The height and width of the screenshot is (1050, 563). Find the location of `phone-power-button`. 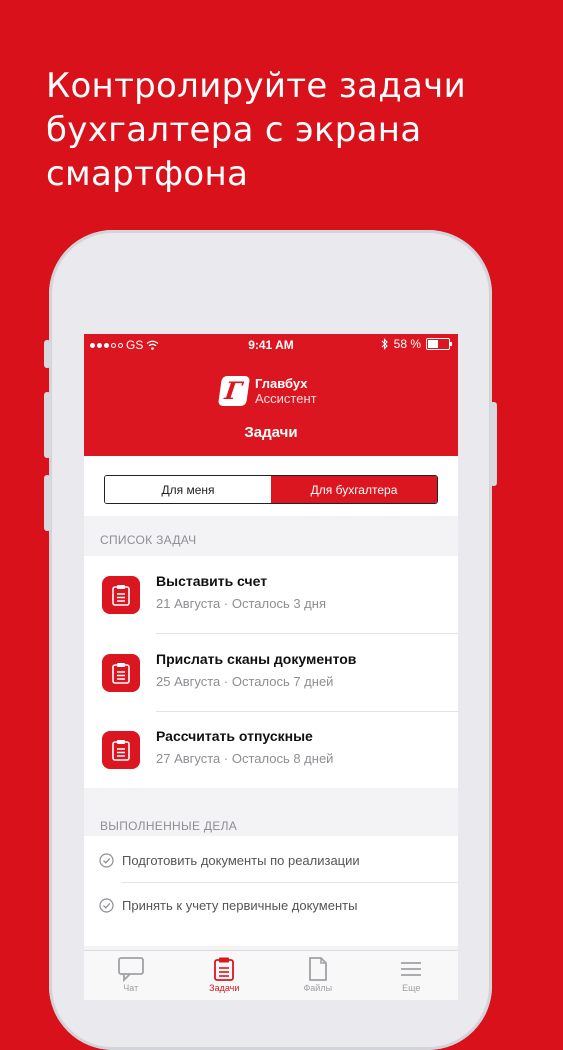

phone-power-button is located at coordinates (493, 444).